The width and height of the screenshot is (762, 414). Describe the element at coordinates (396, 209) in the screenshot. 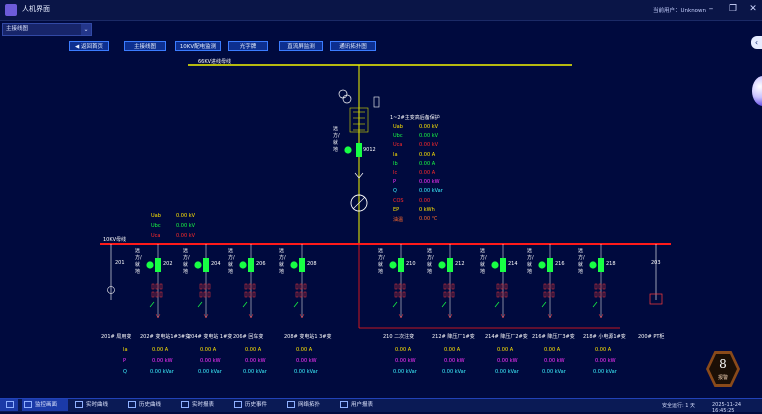

I see `tx-meas-name: EP` at that location.